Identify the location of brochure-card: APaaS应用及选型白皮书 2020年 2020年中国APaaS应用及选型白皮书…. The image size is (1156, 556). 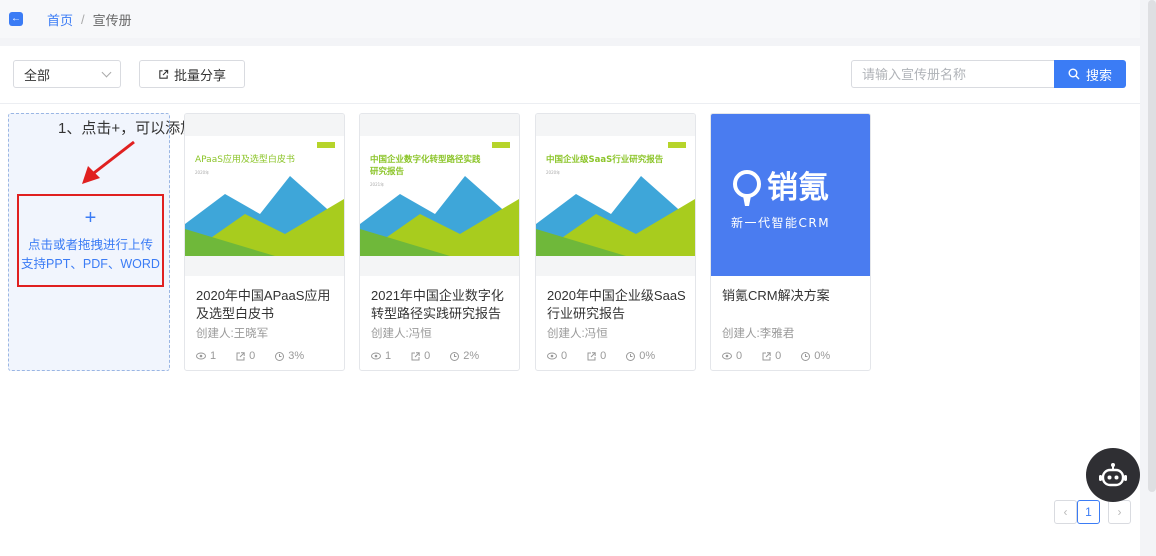
(264, 242).